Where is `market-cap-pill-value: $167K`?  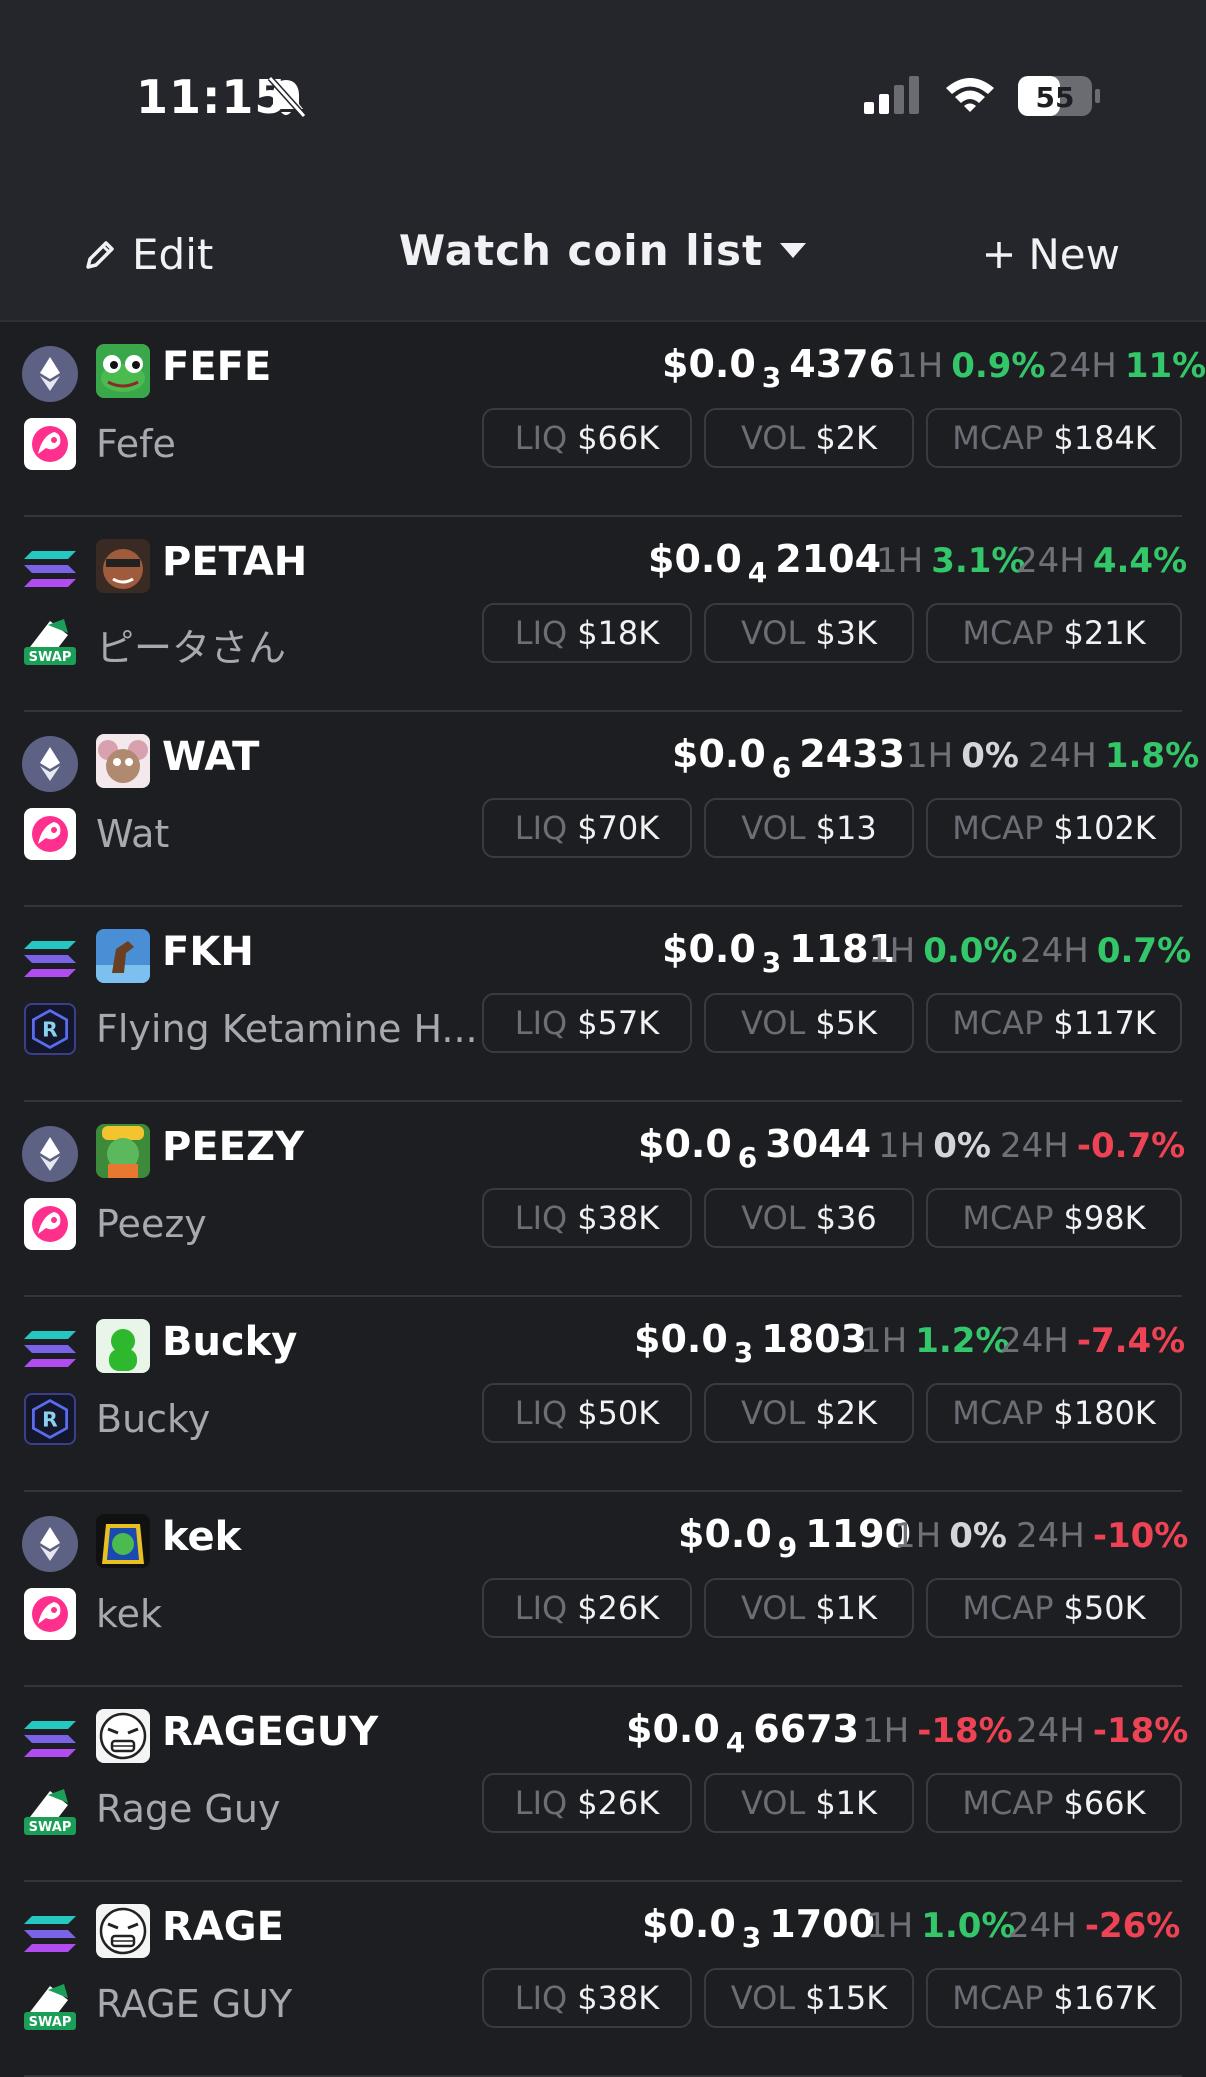
market-cap-pill-value: $167K is located at coordinates (1104, 1998).